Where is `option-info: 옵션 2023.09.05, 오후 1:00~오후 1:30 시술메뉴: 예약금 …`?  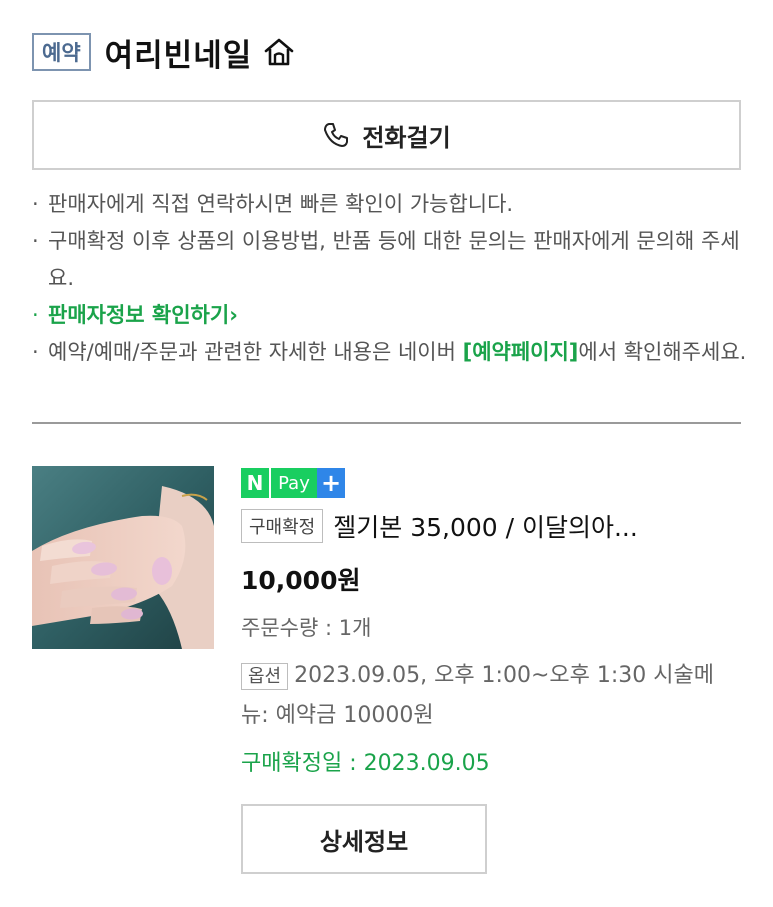 option-info: 옵션 2023.09.05, 오후 1:00~오후 1:30 시술메뉴: 예약금 … is located at coordinates (491, 695).